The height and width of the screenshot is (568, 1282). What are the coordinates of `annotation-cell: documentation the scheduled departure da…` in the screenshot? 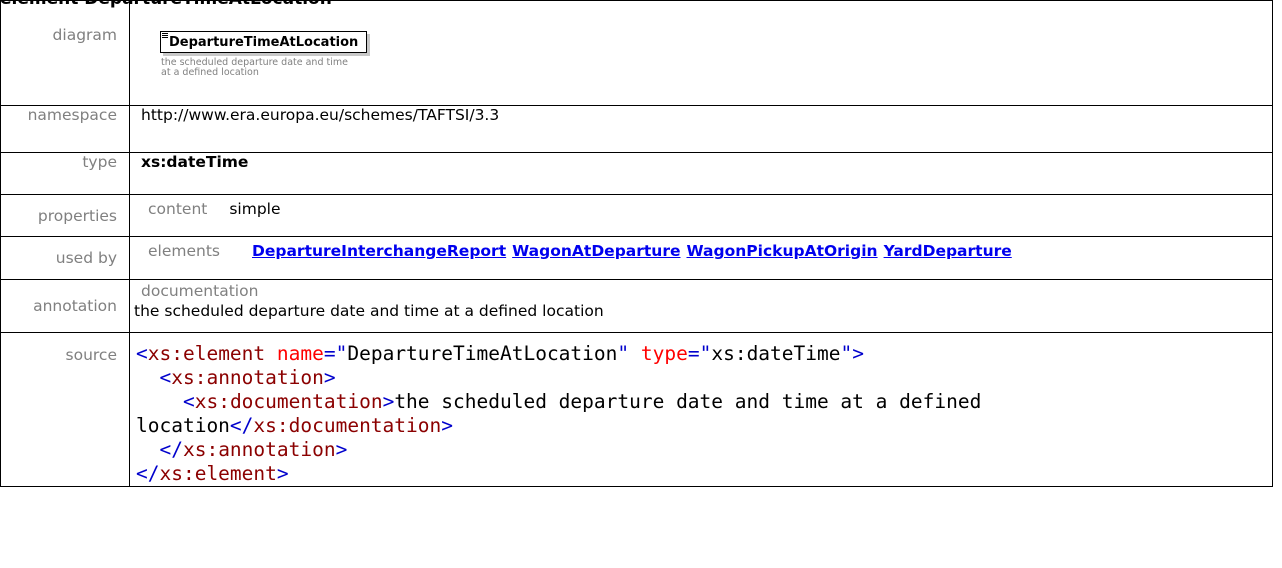 It's located at (701, 306).